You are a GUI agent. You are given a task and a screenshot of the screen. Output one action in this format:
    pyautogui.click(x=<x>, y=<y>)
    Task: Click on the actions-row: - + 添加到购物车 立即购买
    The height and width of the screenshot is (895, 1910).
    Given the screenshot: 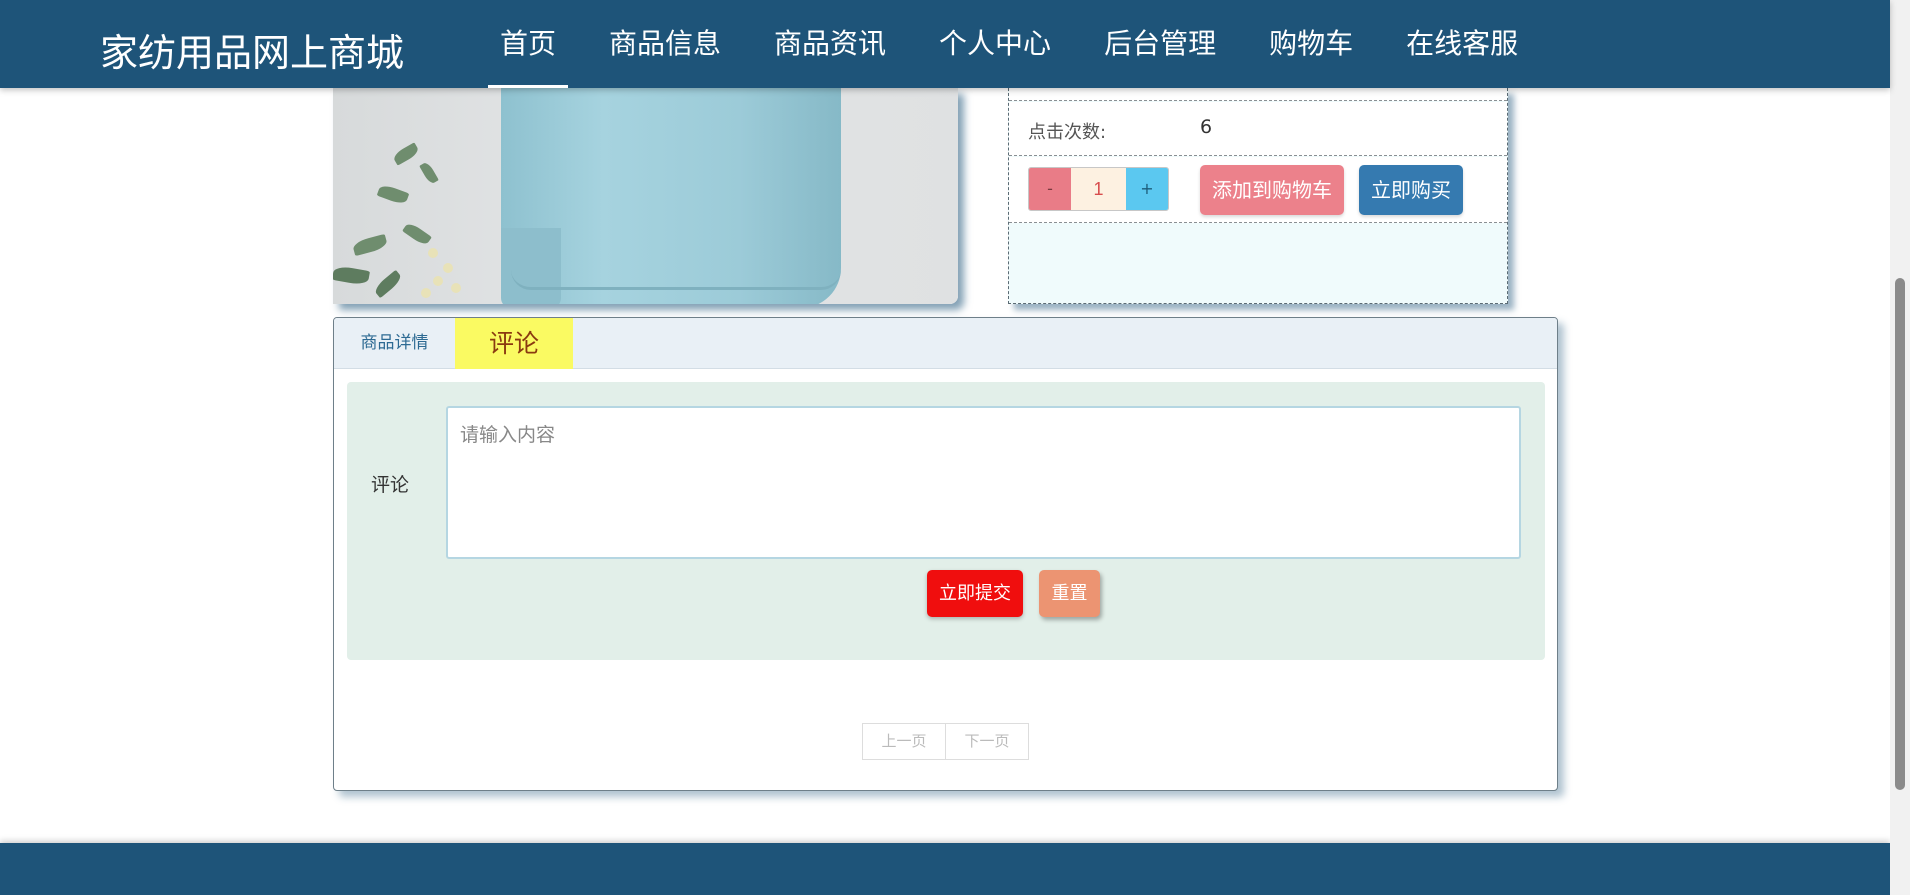 What is the action you would take?
    pyautogui.click(x=1258, y=190)
    